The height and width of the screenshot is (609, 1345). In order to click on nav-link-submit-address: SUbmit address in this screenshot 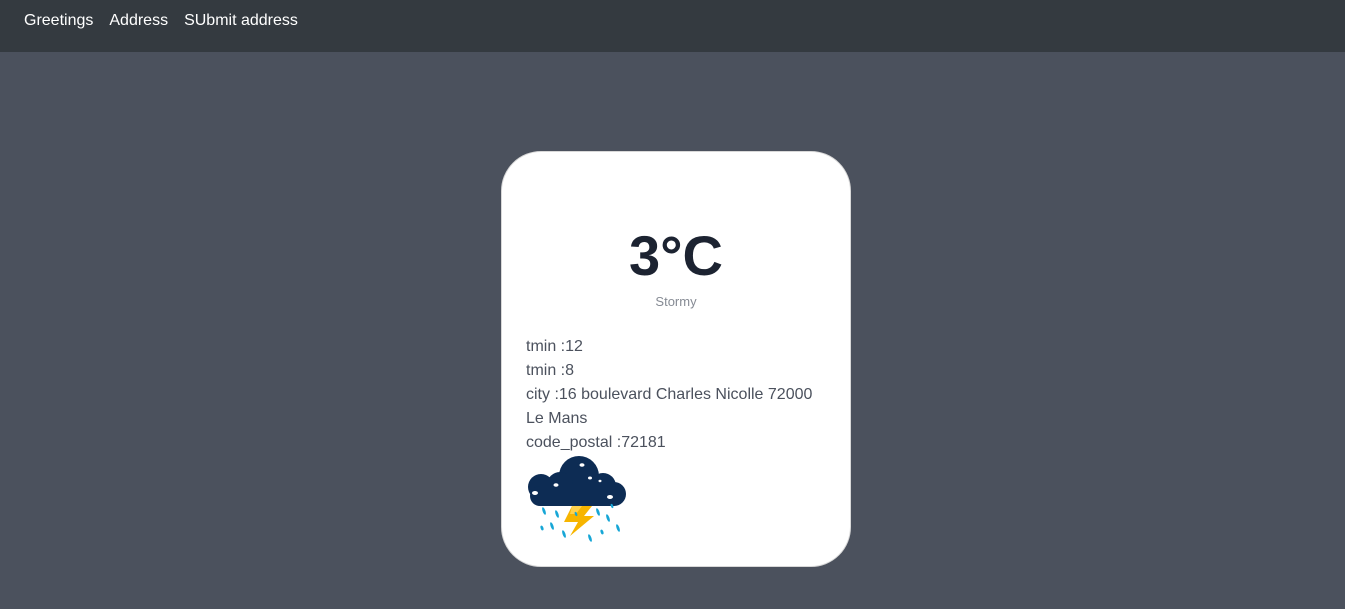, I will do `click(241, 21)`.